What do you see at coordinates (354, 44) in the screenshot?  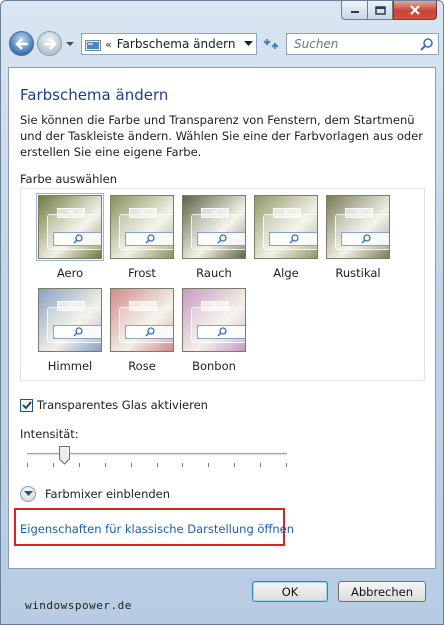 I see `search-input` at bounding box center [354, 44].